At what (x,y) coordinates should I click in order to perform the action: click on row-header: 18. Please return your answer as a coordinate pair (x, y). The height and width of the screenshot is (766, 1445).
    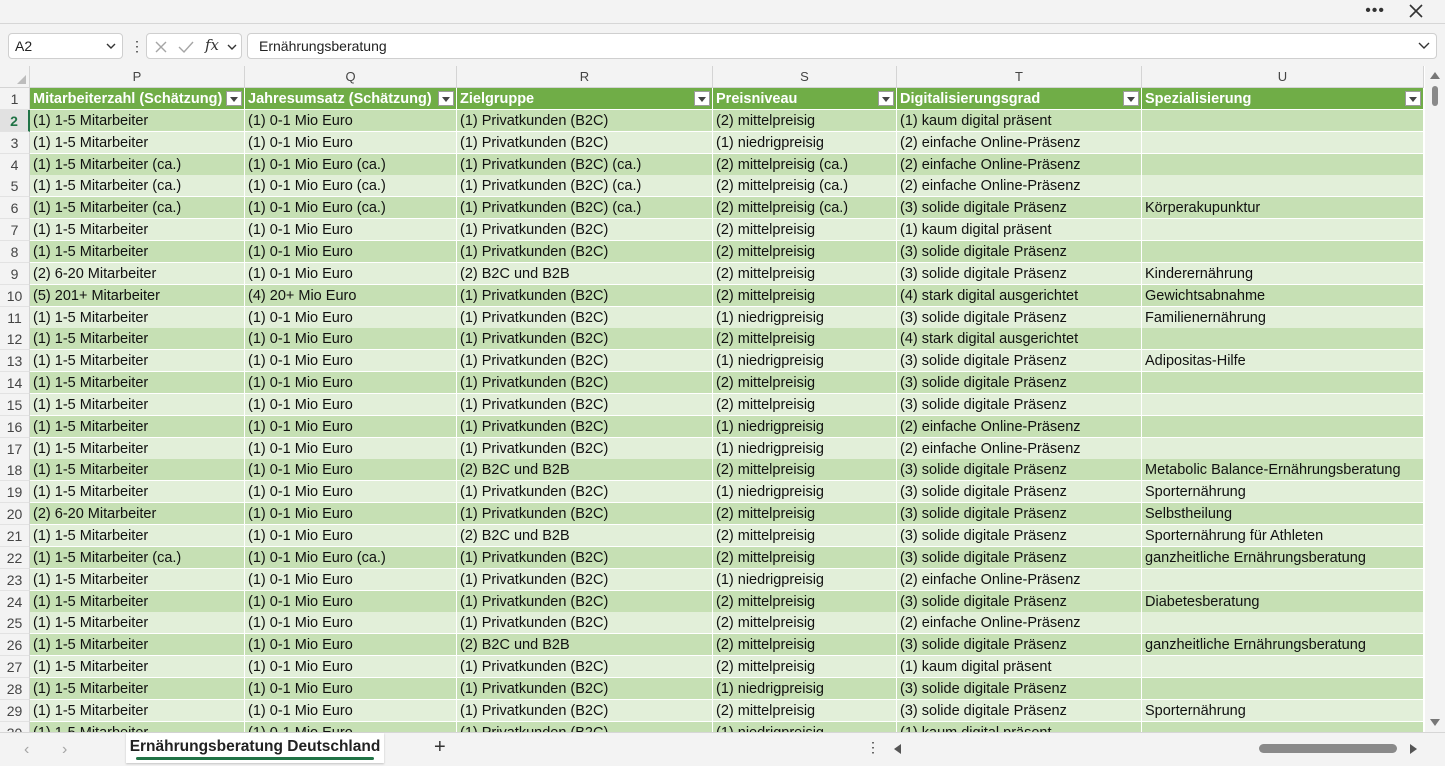
    Looking at the image, I should click on (15, 470).